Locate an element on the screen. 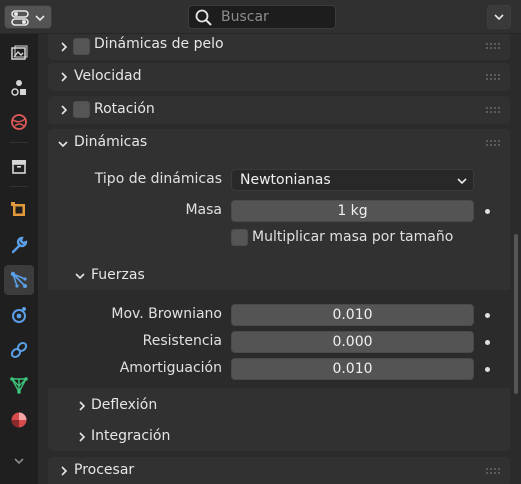 The height and width of the screenshot is (484, 521). forces-title: Fuerzas is located at coordinates (118, 275).